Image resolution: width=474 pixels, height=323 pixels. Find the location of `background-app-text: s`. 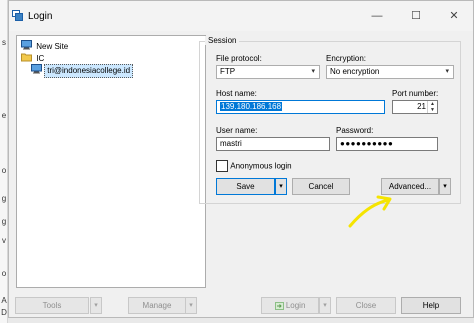

background-app-text: s is located at coordinates (4, 42).